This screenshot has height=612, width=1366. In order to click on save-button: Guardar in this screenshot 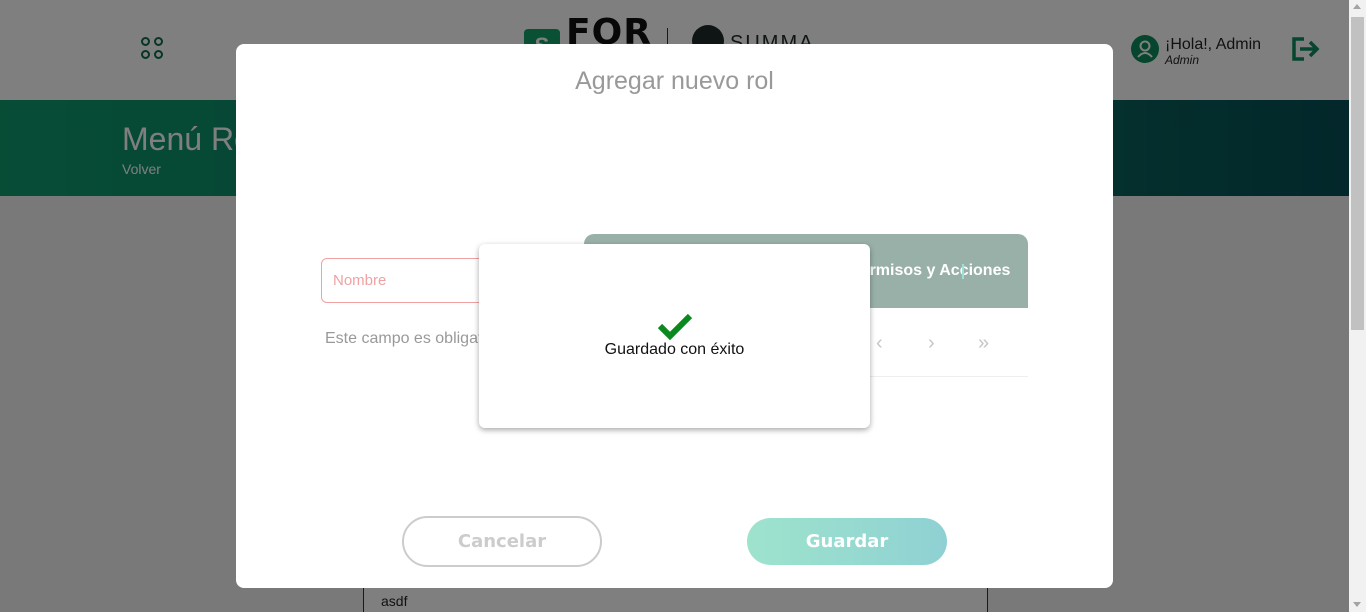, I will do `click(847, 541)`.